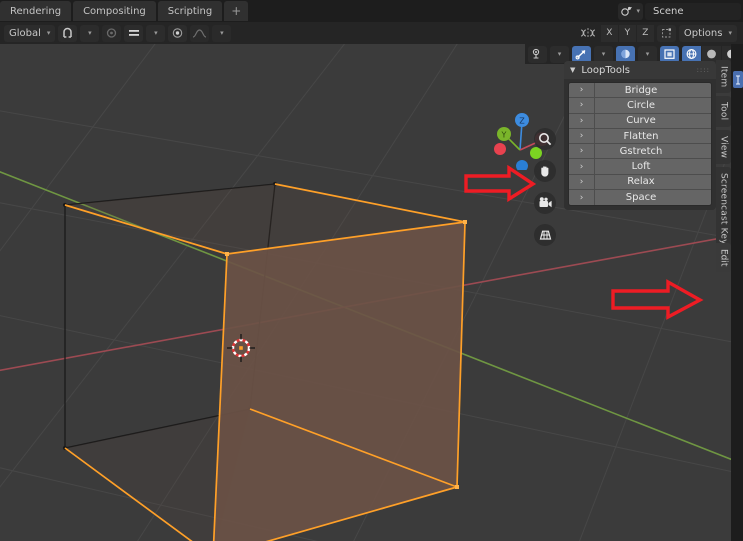  I want to click on visibility-dropdown: ▾, so click(559, 54).